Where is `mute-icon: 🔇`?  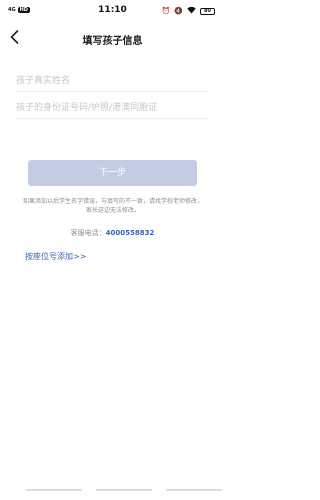 mute-icon: 🔇 is located at coordinates (178, 11).